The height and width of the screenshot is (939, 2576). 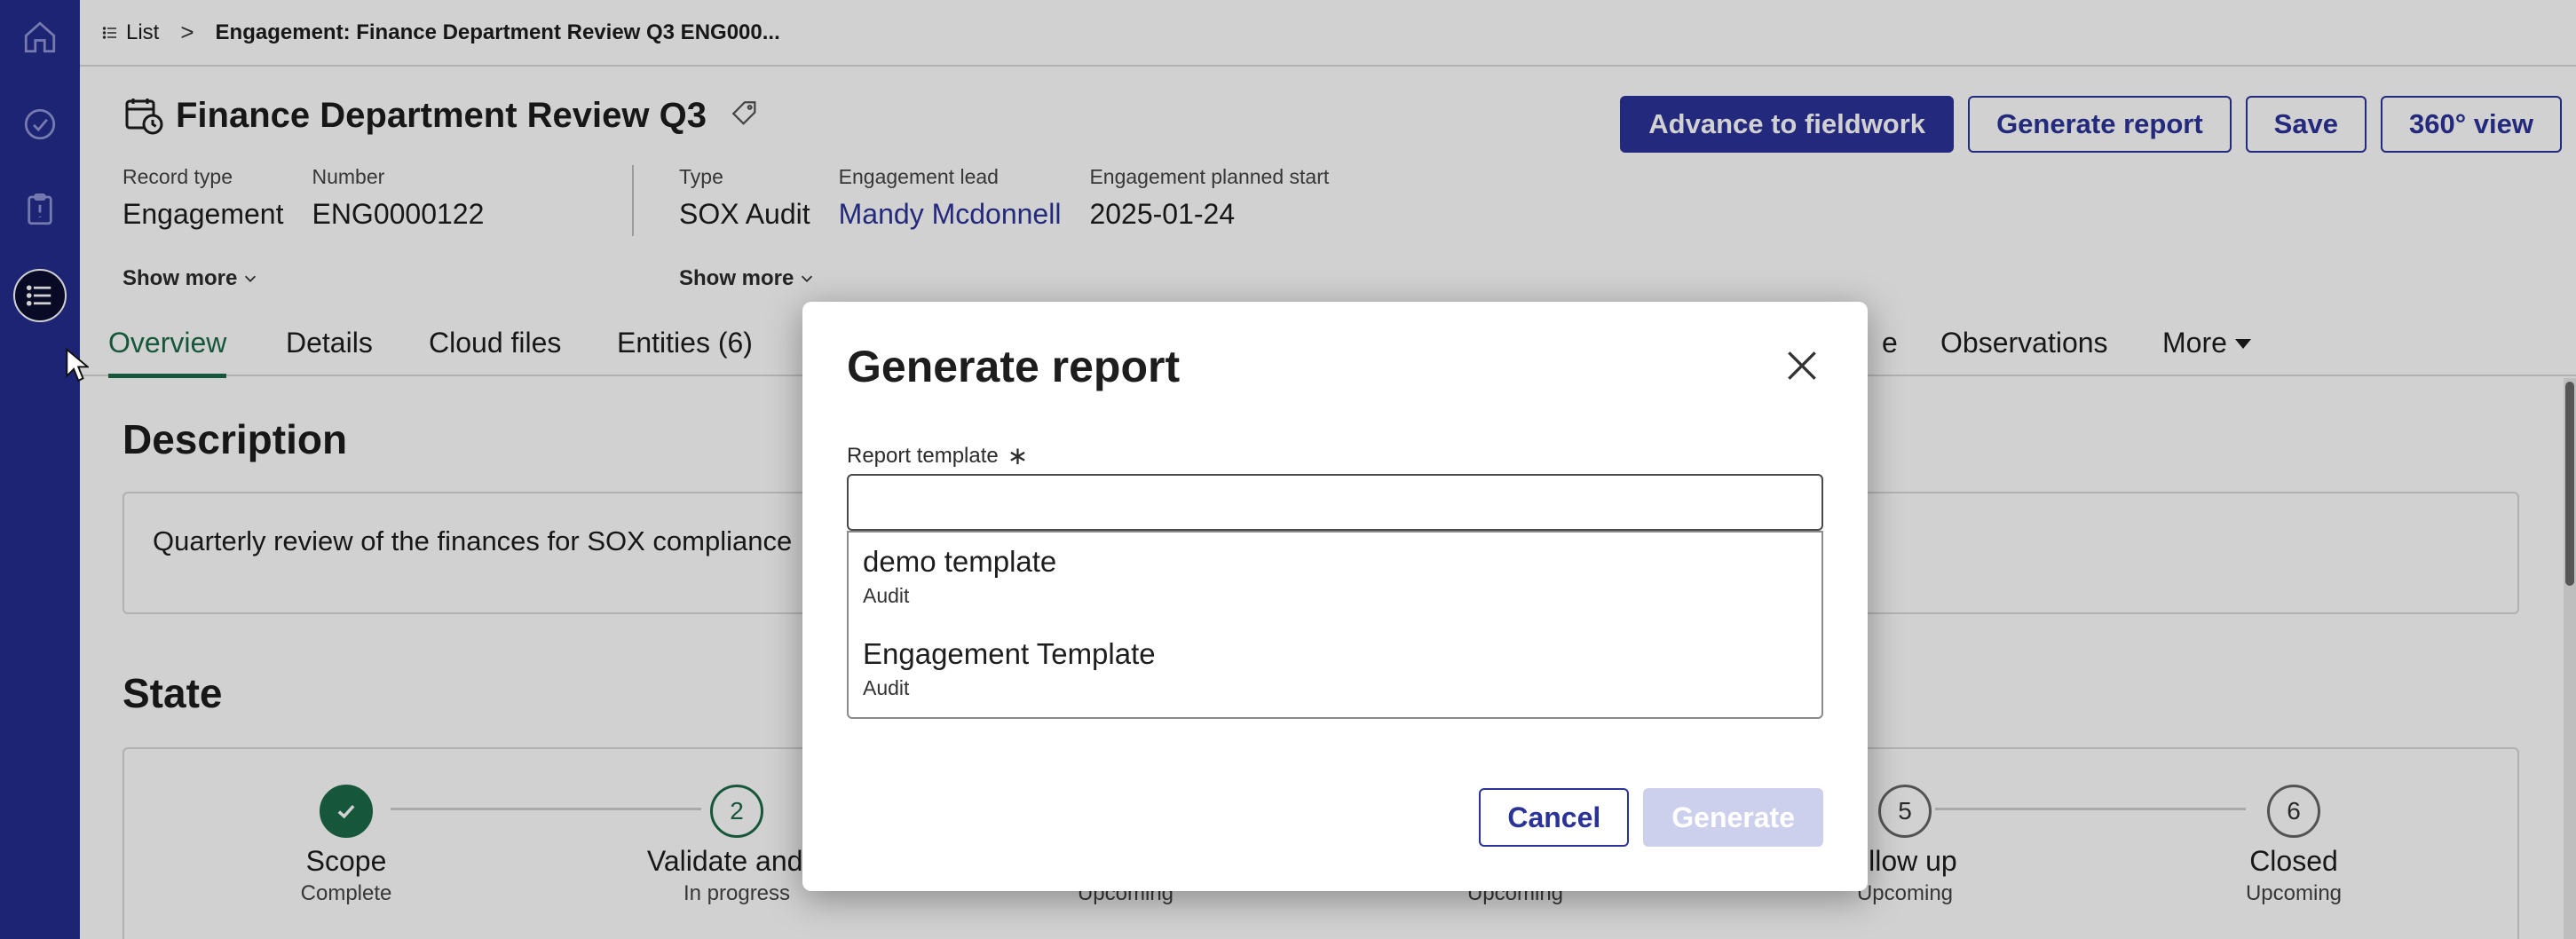 What do you see at coordinates (1018, 456) in the screenshot?
I see `required-indicator: ∗` at bounding box center [1018, 456].